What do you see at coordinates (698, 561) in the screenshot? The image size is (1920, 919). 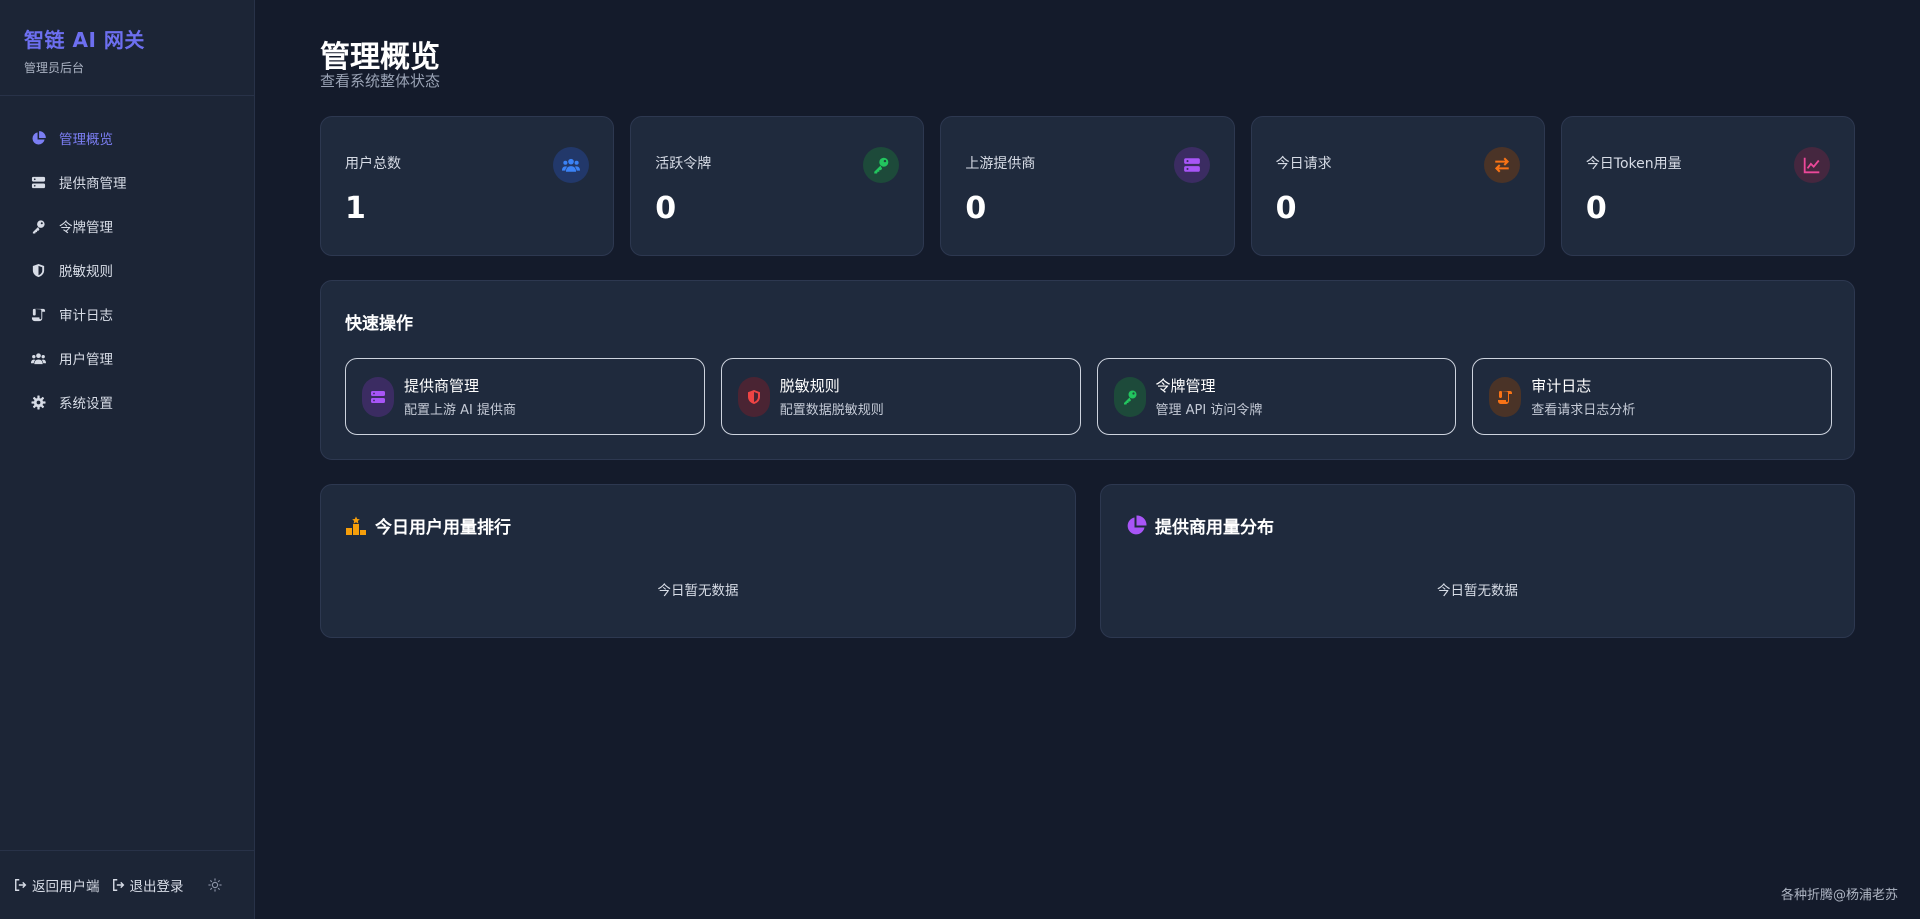 I see `user-ranking-panel: 今日用户用量排行 今日暂无数据` at bounding box center [698, 561].